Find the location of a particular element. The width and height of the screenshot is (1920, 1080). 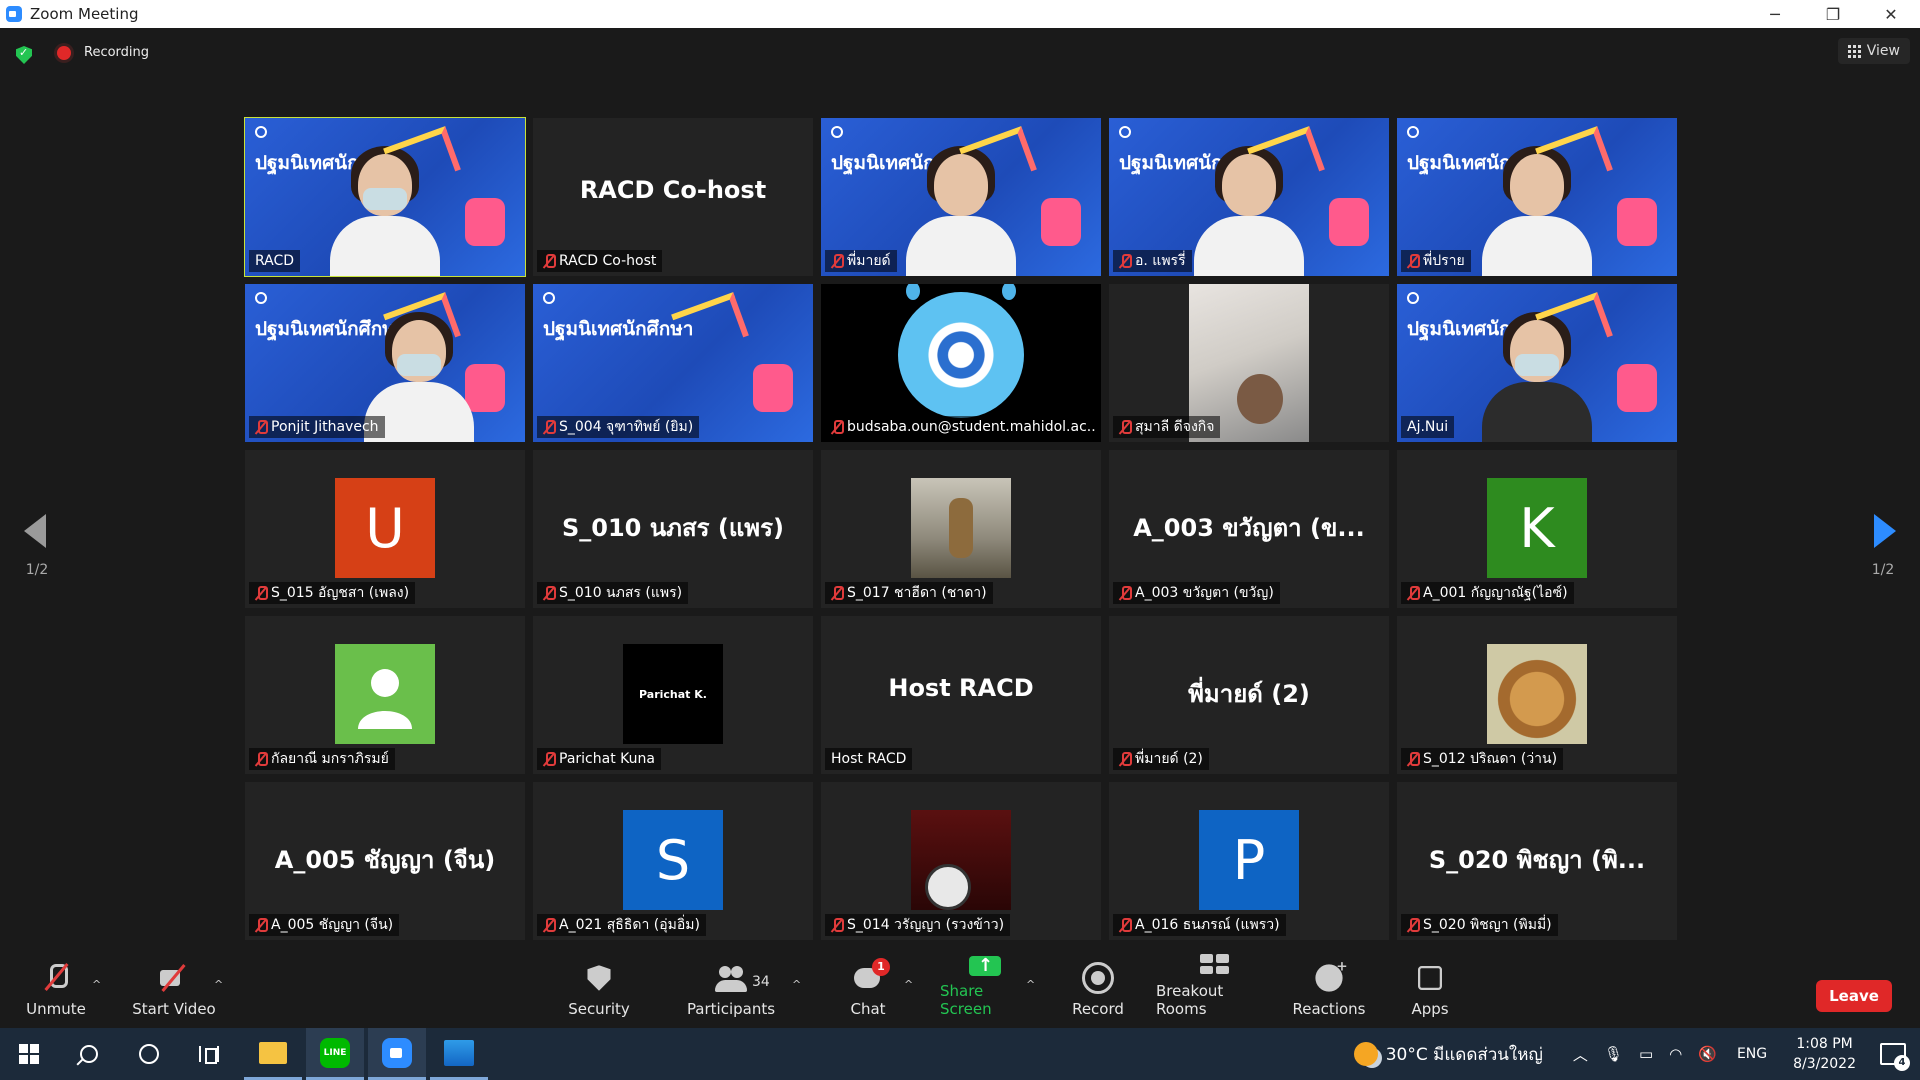

weather-icon is located at coordinates (1365, 1054).